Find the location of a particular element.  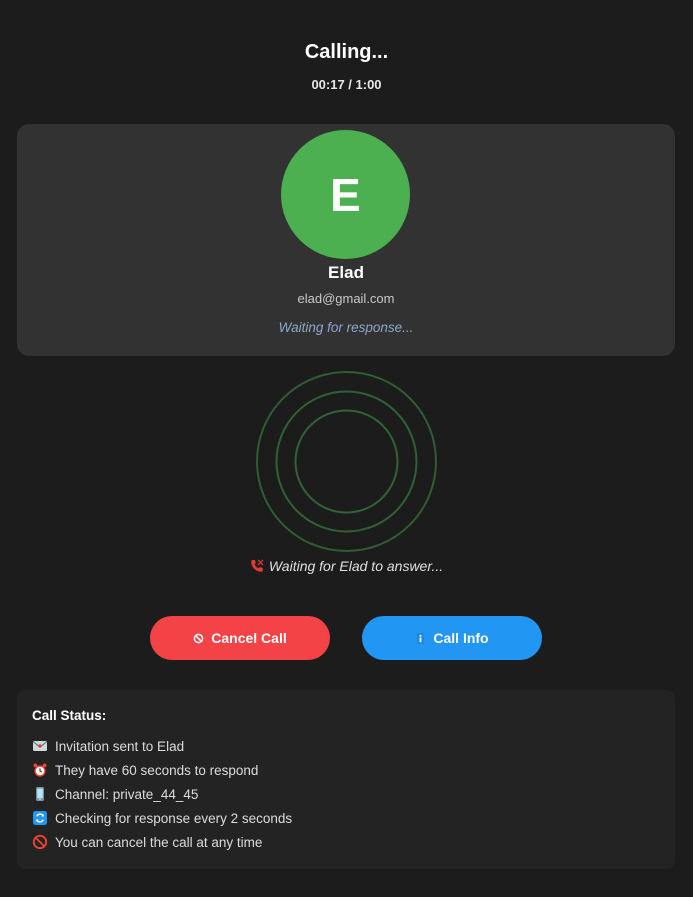

pulse-ring-outer is located at coordinates (346, 461).